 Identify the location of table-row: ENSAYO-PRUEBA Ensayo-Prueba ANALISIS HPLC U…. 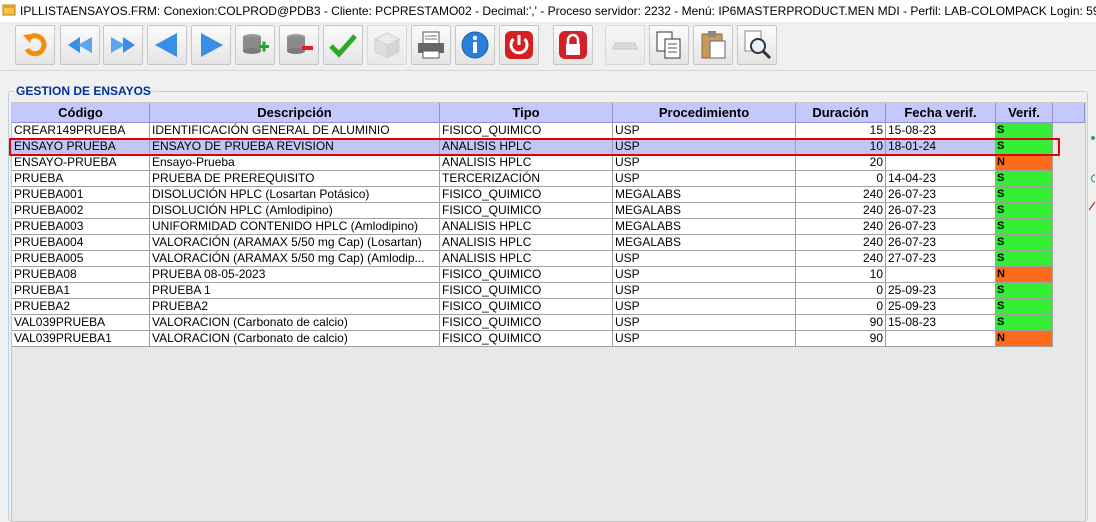
(532, 163).